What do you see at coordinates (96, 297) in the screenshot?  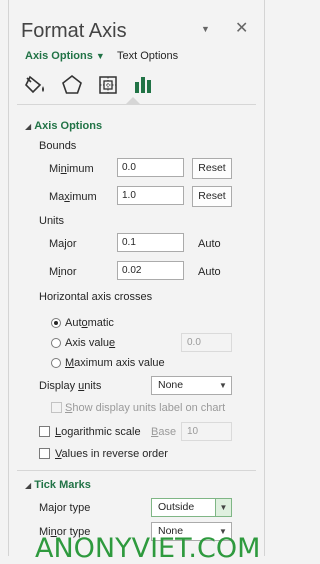 I see `horizontal-axis-crosses-label: Horizontal axis crosses` at bounding box center [96, 297].